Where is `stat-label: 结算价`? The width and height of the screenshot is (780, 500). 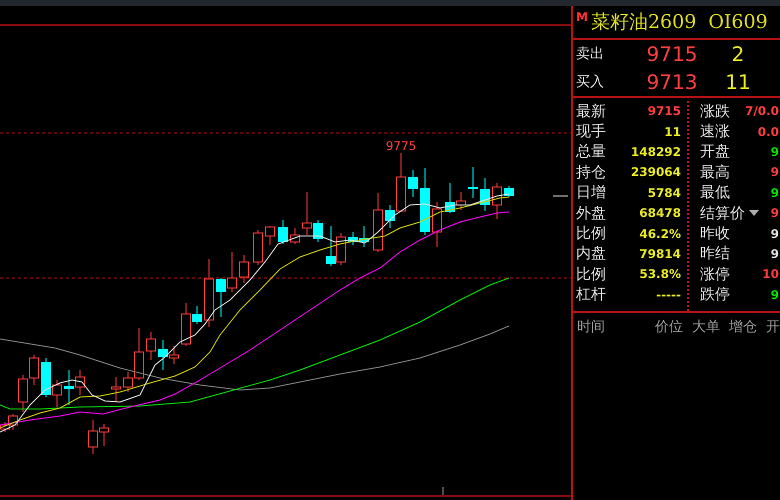
stat-label: 结算价 is located at coordinates (722, 213).